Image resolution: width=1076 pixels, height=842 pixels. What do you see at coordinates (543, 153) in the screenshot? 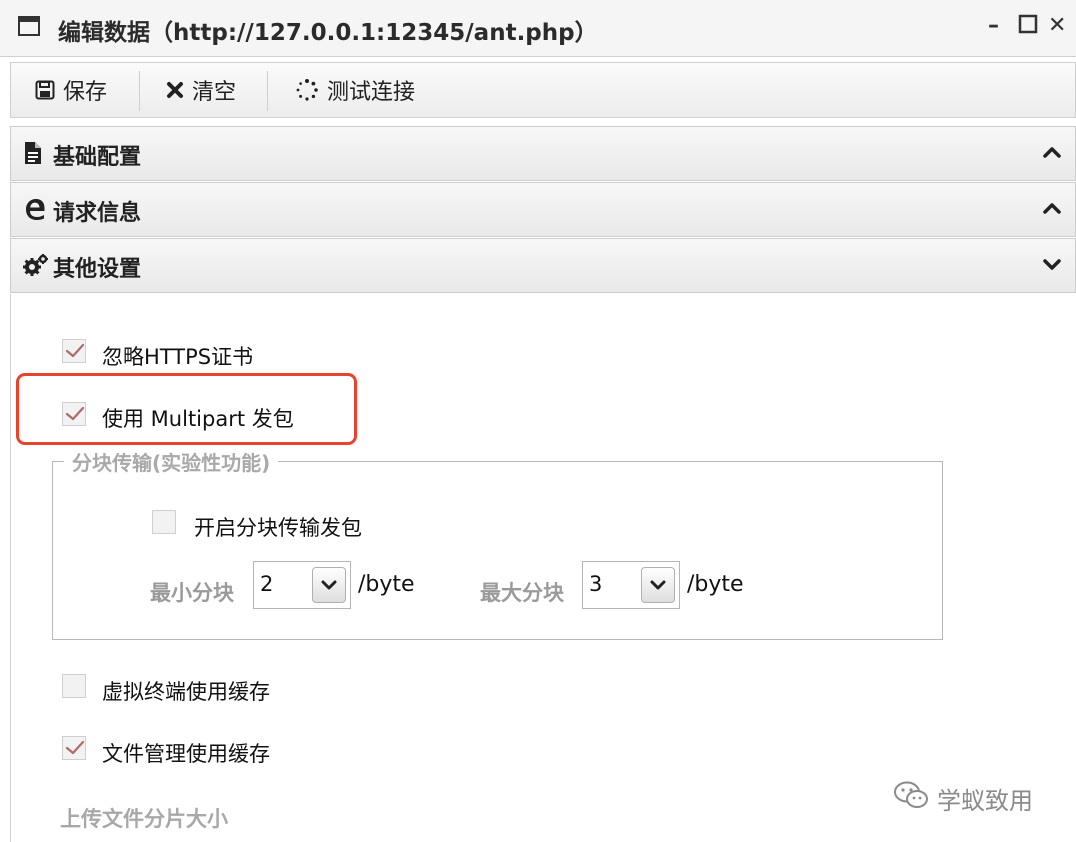
I see `section-basic-config: 基础配置` at bounding box center [543, 153].